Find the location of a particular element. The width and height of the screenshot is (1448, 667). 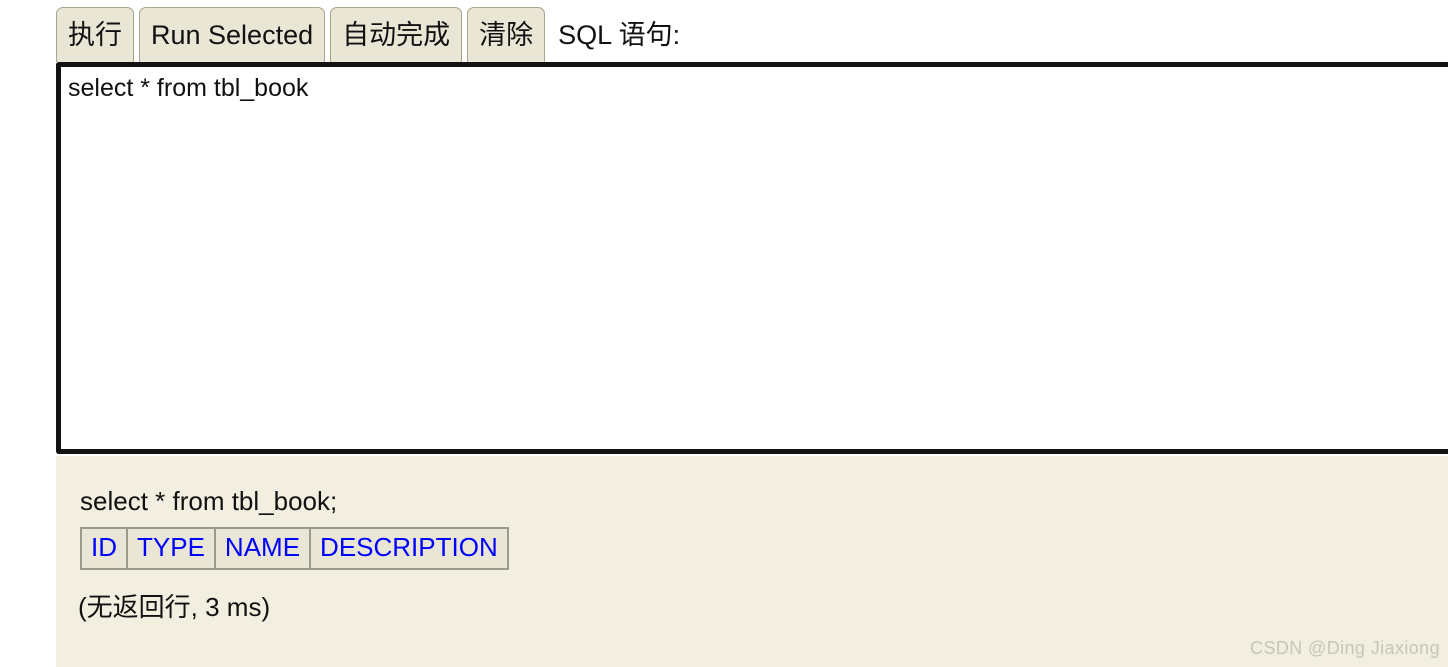

executed-query-text: select * from tbl_book; is located at coordinates (209, 501).